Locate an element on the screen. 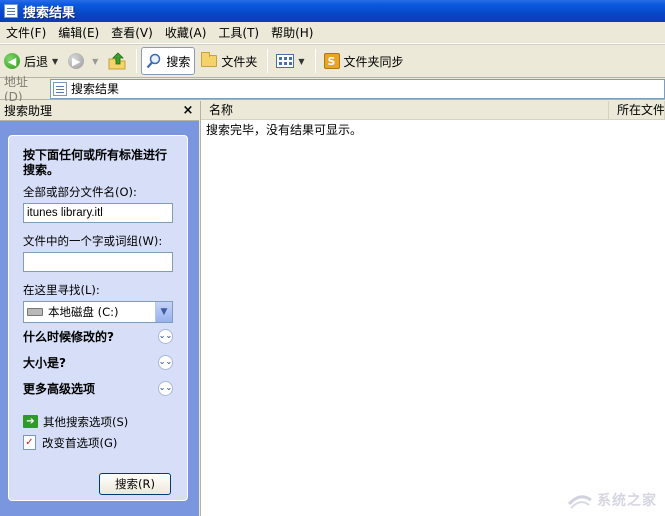 The width and height of the screenshot is (665, 516). watermark: 系统之家 is located at coordinates (612, 500).